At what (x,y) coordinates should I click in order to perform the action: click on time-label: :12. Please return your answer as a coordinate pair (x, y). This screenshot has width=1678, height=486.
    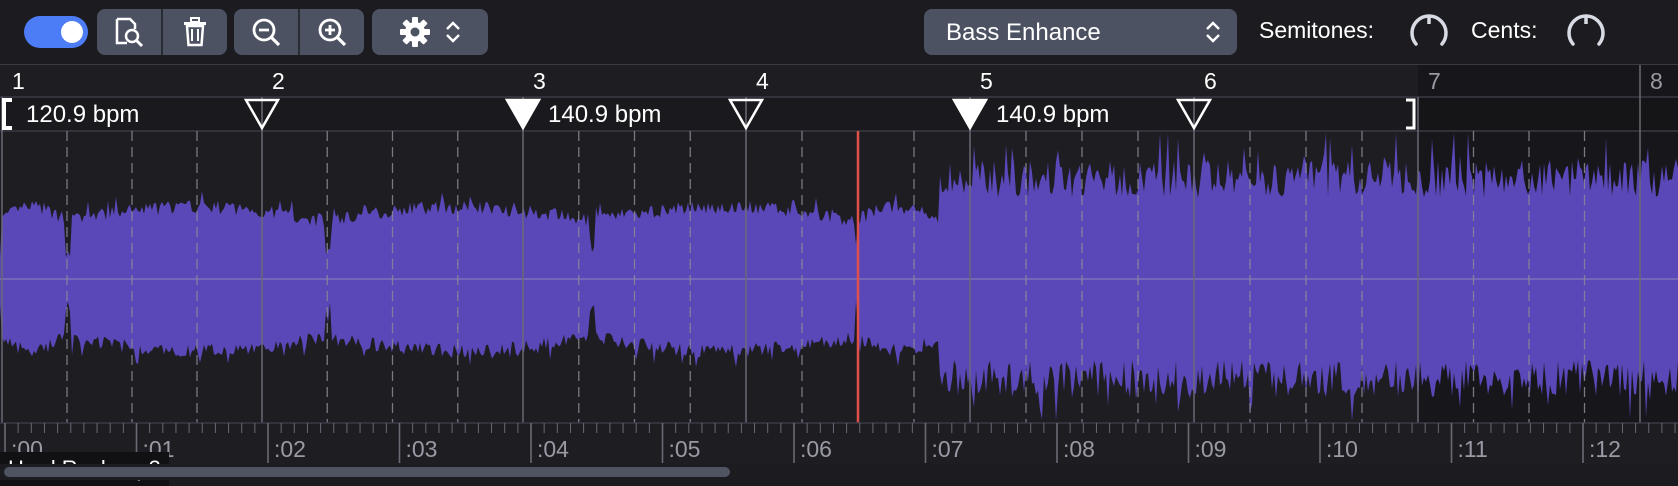
    Looking at the image, I should click on (1605, 449).